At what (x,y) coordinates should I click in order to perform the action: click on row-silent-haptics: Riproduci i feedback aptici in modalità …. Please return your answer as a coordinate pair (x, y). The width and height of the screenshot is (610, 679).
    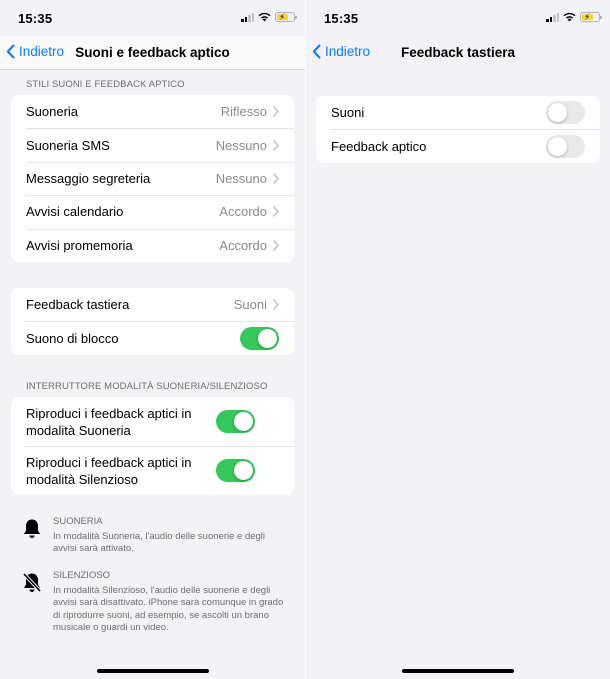
    Looking at the image, I should click on (152, 470).